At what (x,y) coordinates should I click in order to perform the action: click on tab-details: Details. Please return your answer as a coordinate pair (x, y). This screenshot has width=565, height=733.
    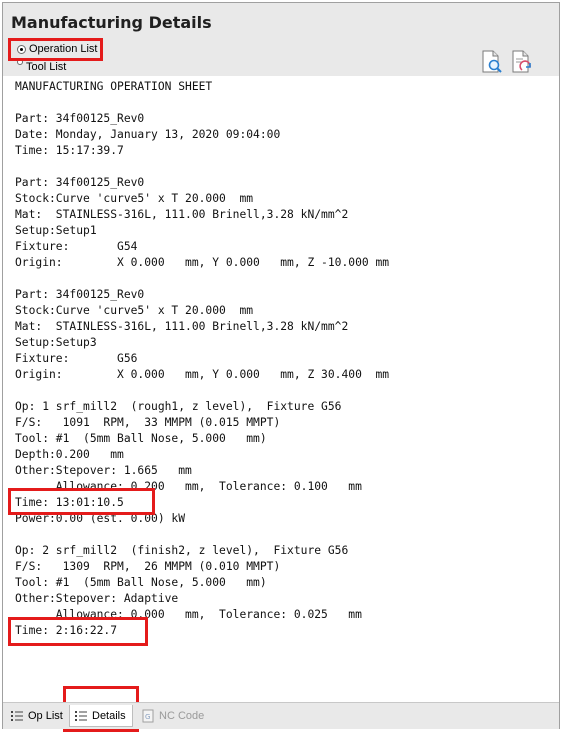
    Looking at the image, I should click on (101, 716).